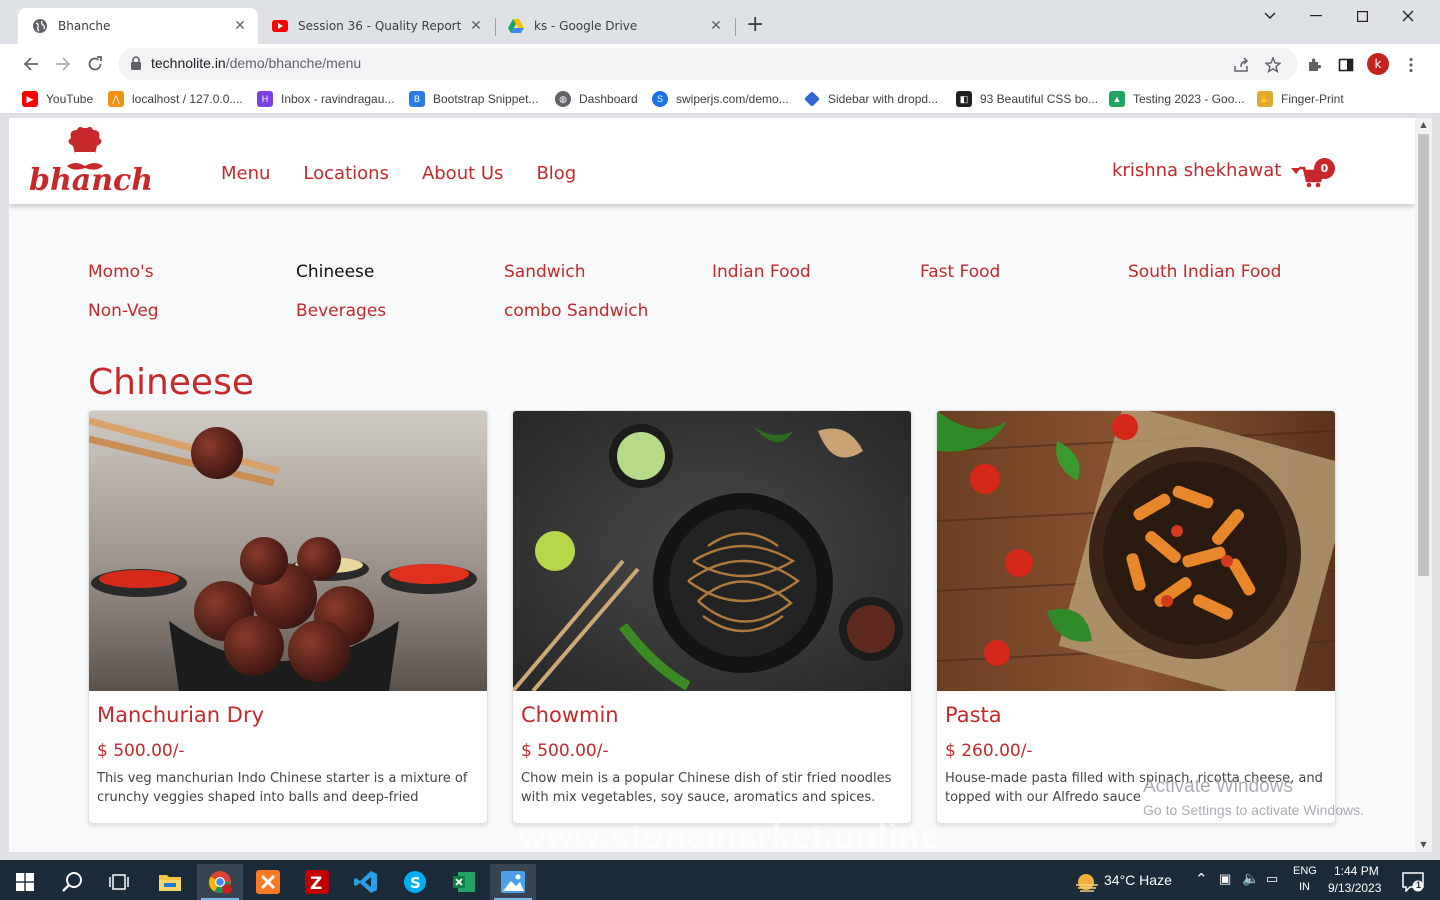 This screenshot has width=1440, height=900. I want to click on nav-about-us: About Us, so click(463, 173).